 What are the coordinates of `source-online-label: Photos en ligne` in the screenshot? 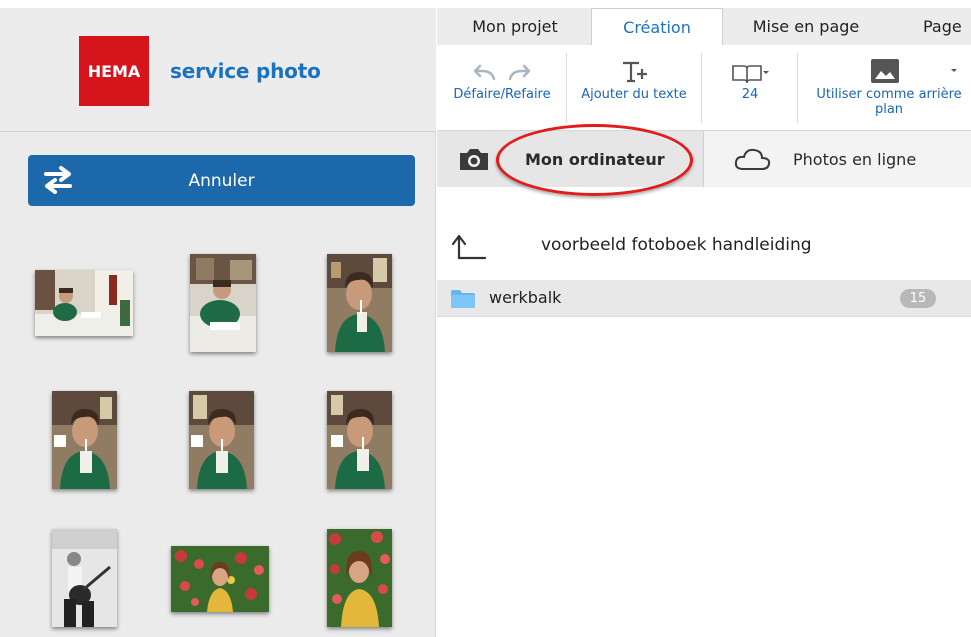 It's located at (855, 159).